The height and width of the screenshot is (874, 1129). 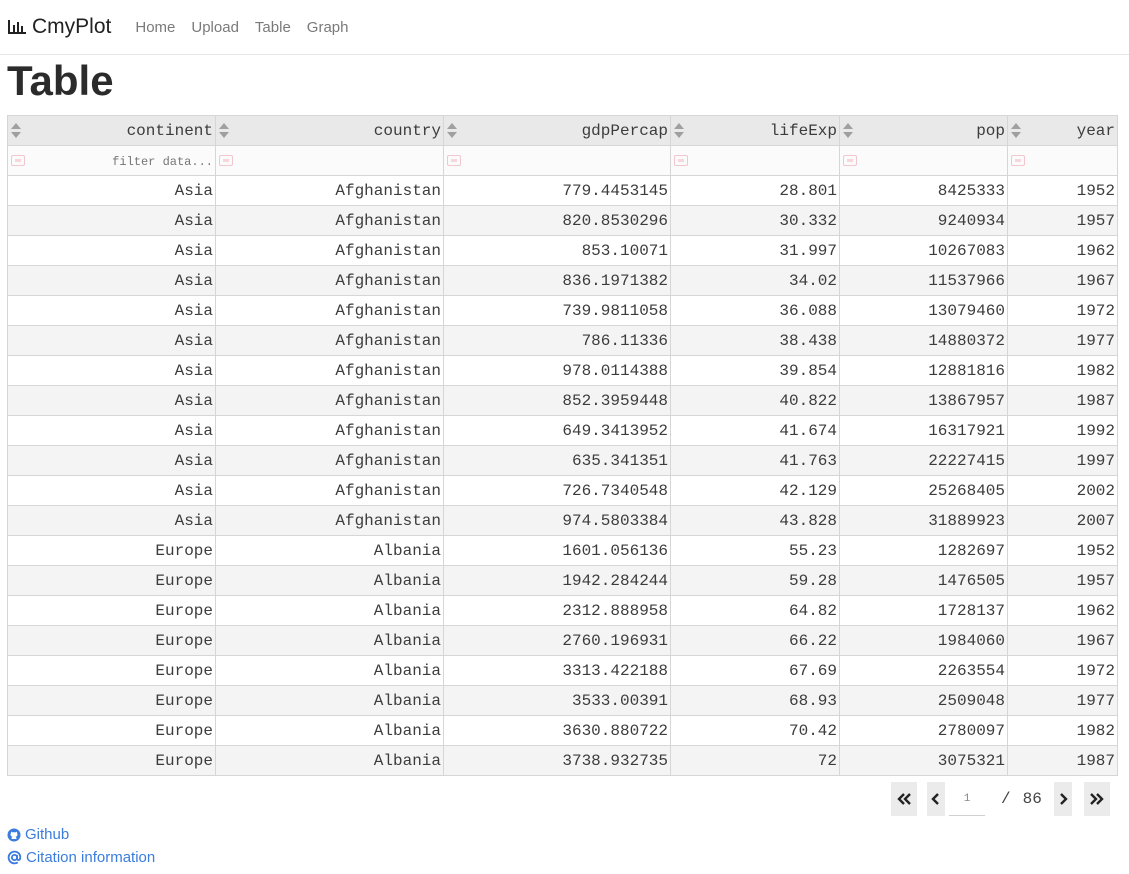 What do you see at coordinates (557, 280) in the screenshot?
I see `table-cell-gdpPercap: 836.1971382` at bounding box center [557, 280].